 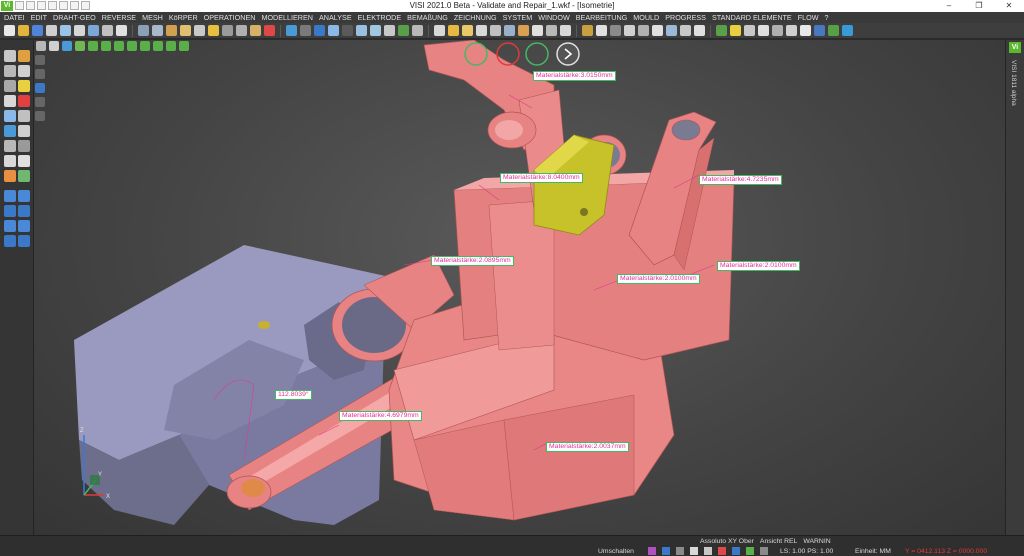 I want to click on link-icon, so click(x=24, y=146).